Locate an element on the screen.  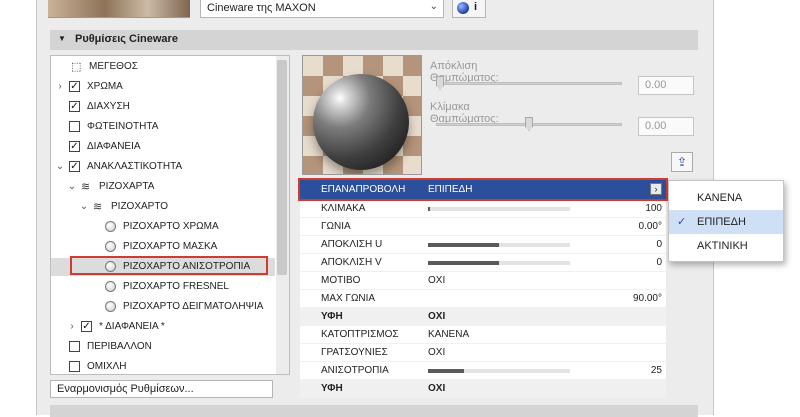
property-row: ΑΠΟΚΛΙΣΗ V 0 is located at coordinates (483, 263).